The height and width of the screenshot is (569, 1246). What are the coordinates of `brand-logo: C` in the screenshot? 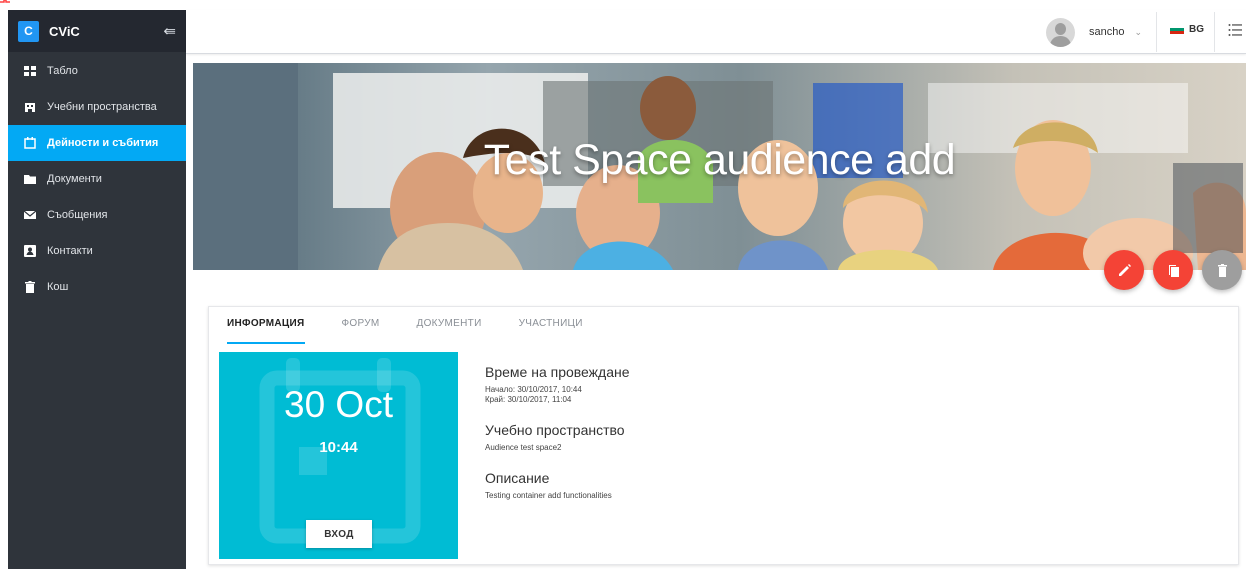 It's located at (28, 31).